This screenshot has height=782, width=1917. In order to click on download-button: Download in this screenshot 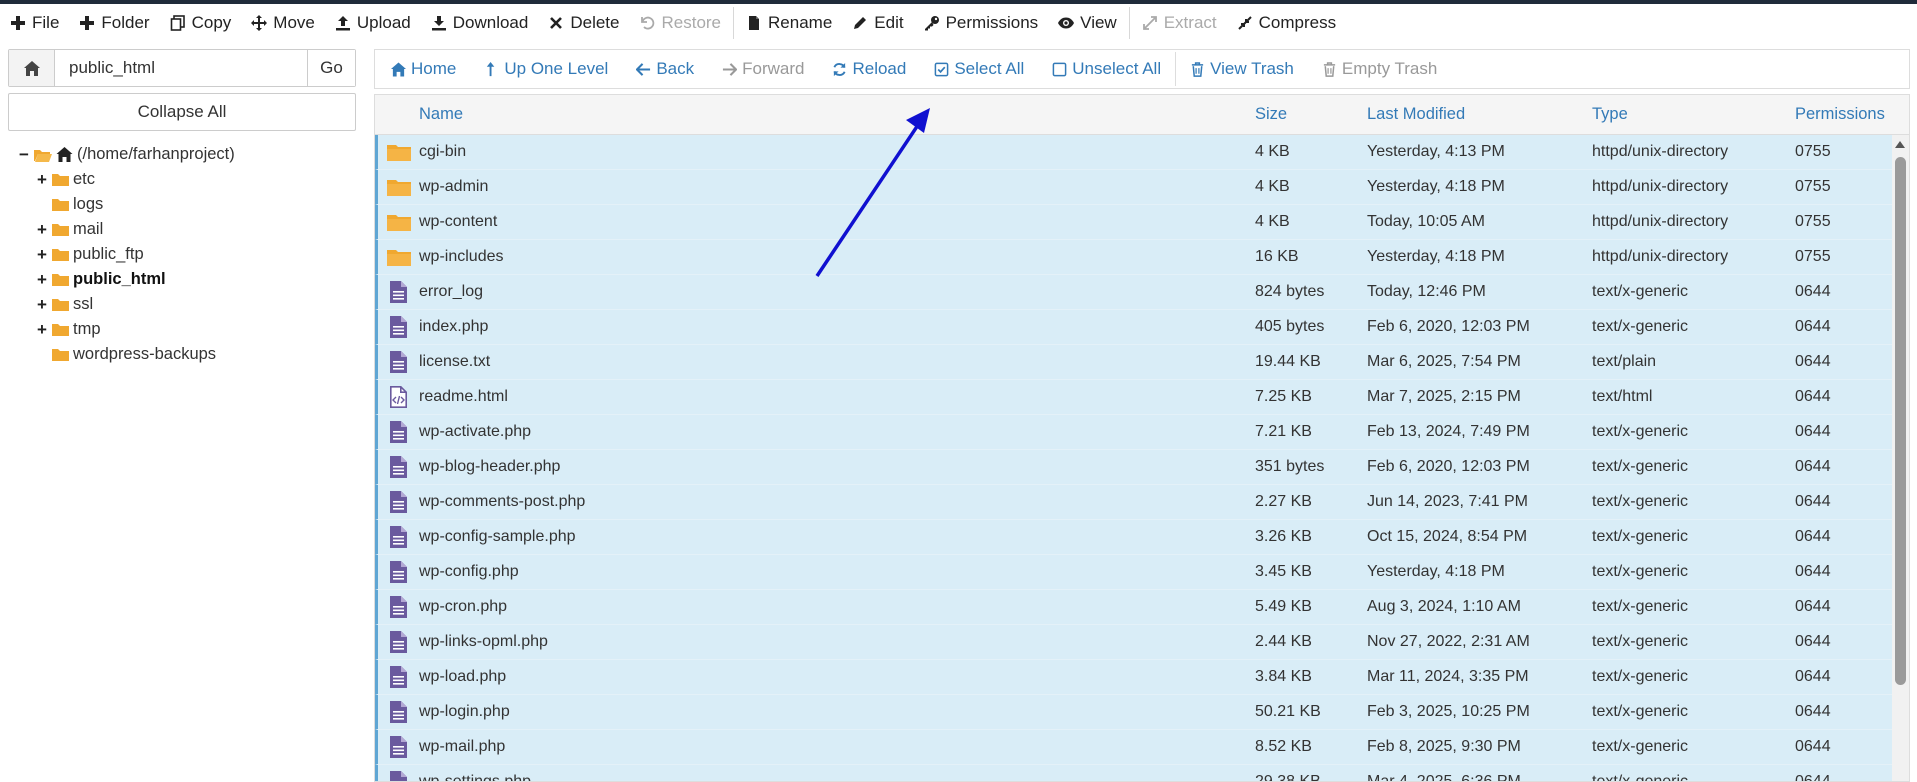, I will do `click(480, 23)`.